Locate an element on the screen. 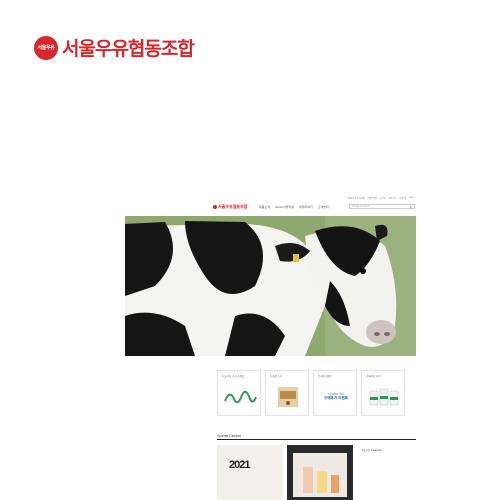  social-card-note: 서울우유 Instagram is located at coordinates (372, 450).